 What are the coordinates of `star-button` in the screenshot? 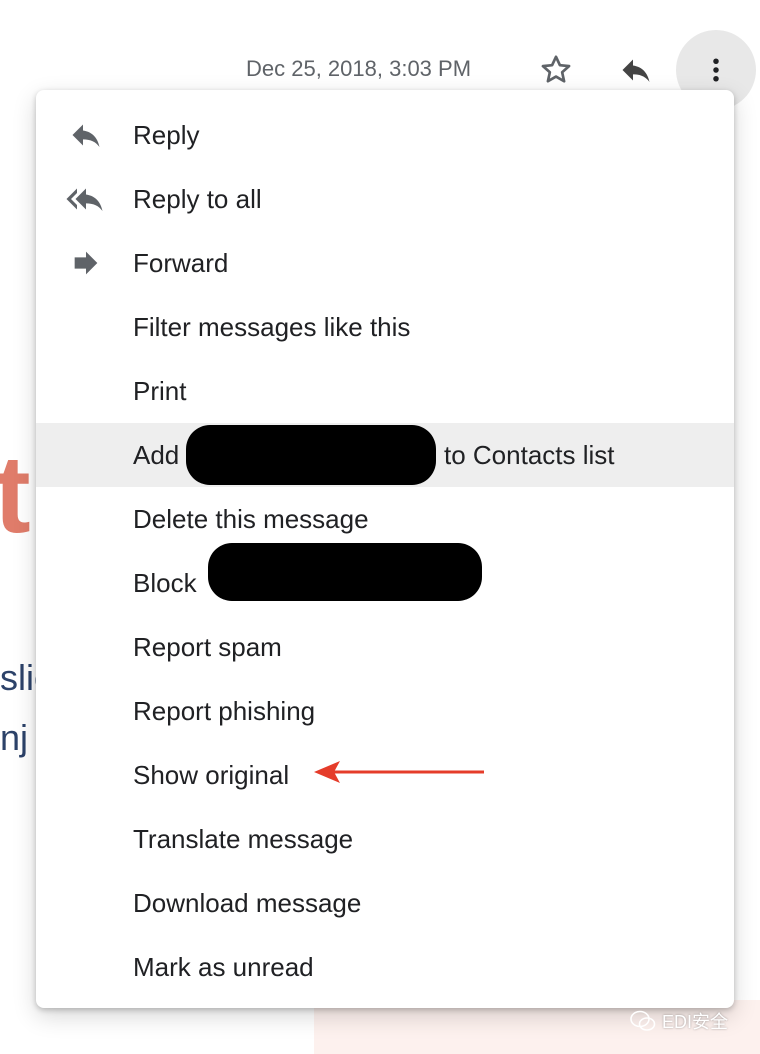 It's located at (556, 70).